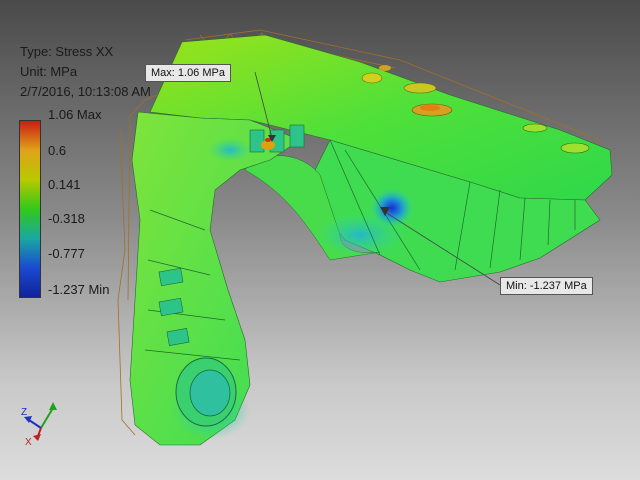  Describe the element at coordinates (79, 289) in the screenshot. I see `legend-tick-min: -1.237 Min` at that location.